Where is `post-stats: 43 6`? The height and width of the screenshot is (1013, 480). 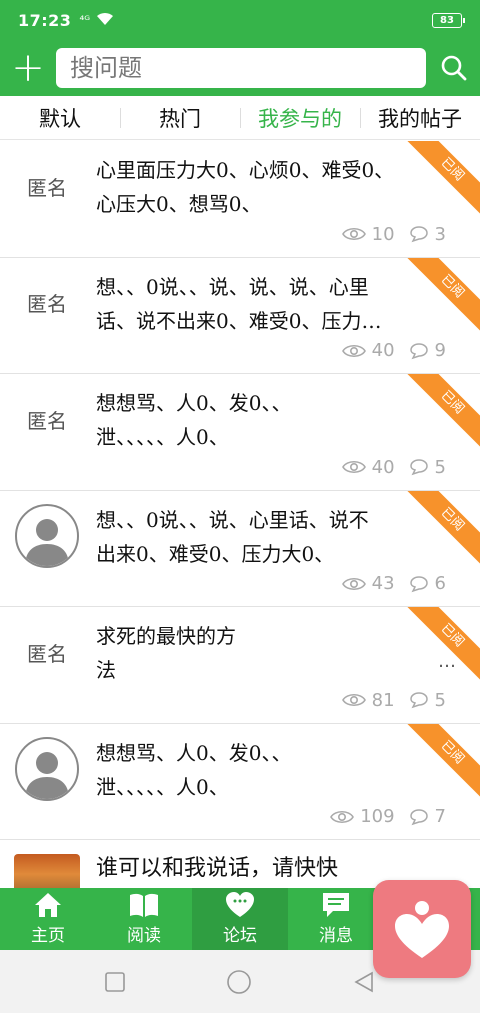
post-stats: 43 6 is located at coordinates (393, 583).